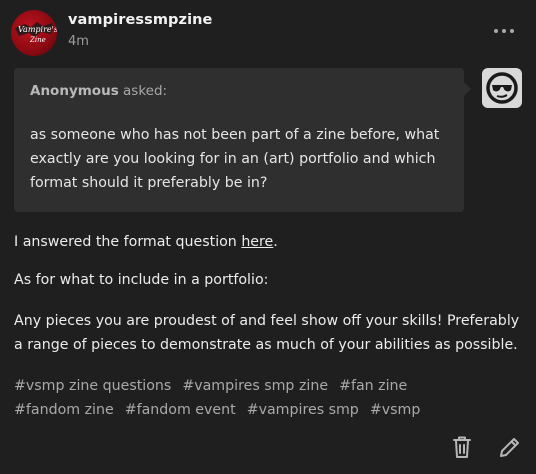  I want to click on tag: #fandom event, so click(180, 410).